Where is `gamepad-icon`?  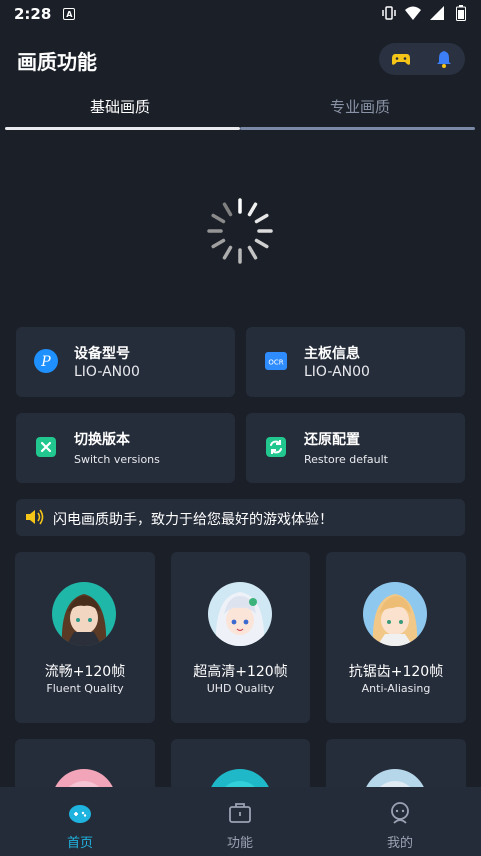 gamepad-icon is located at coordinates (400, 59).